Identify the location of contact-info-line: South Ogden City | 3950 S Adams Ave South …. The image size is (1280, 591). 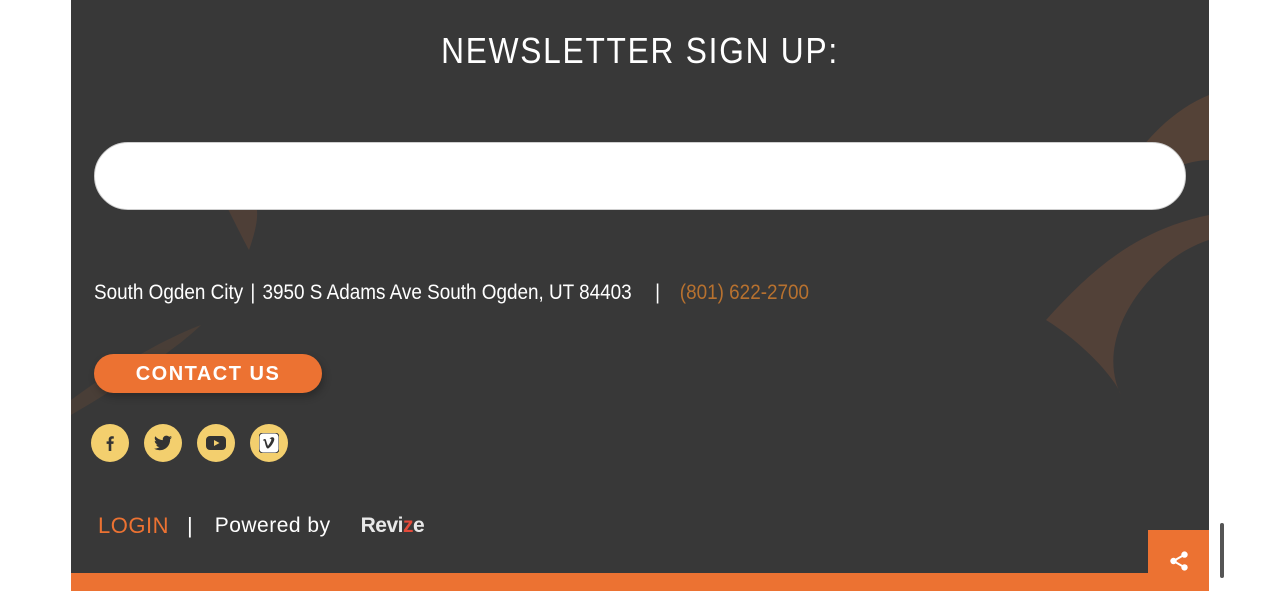
(451, 295).